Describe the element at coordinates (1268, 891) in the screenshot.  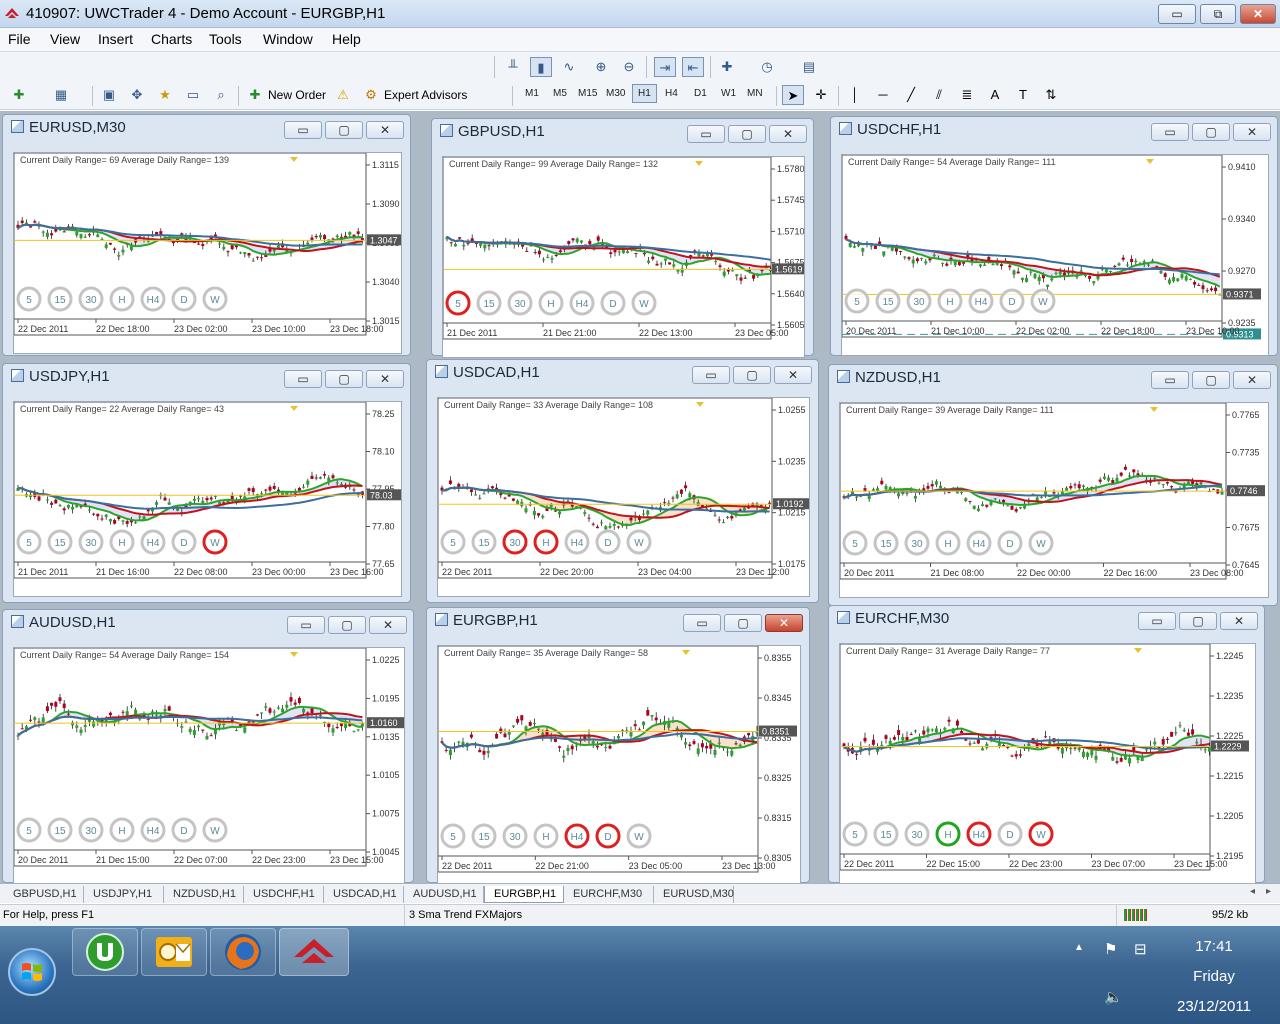
I see `tab-scroll-right-icon: ▸` at that location.